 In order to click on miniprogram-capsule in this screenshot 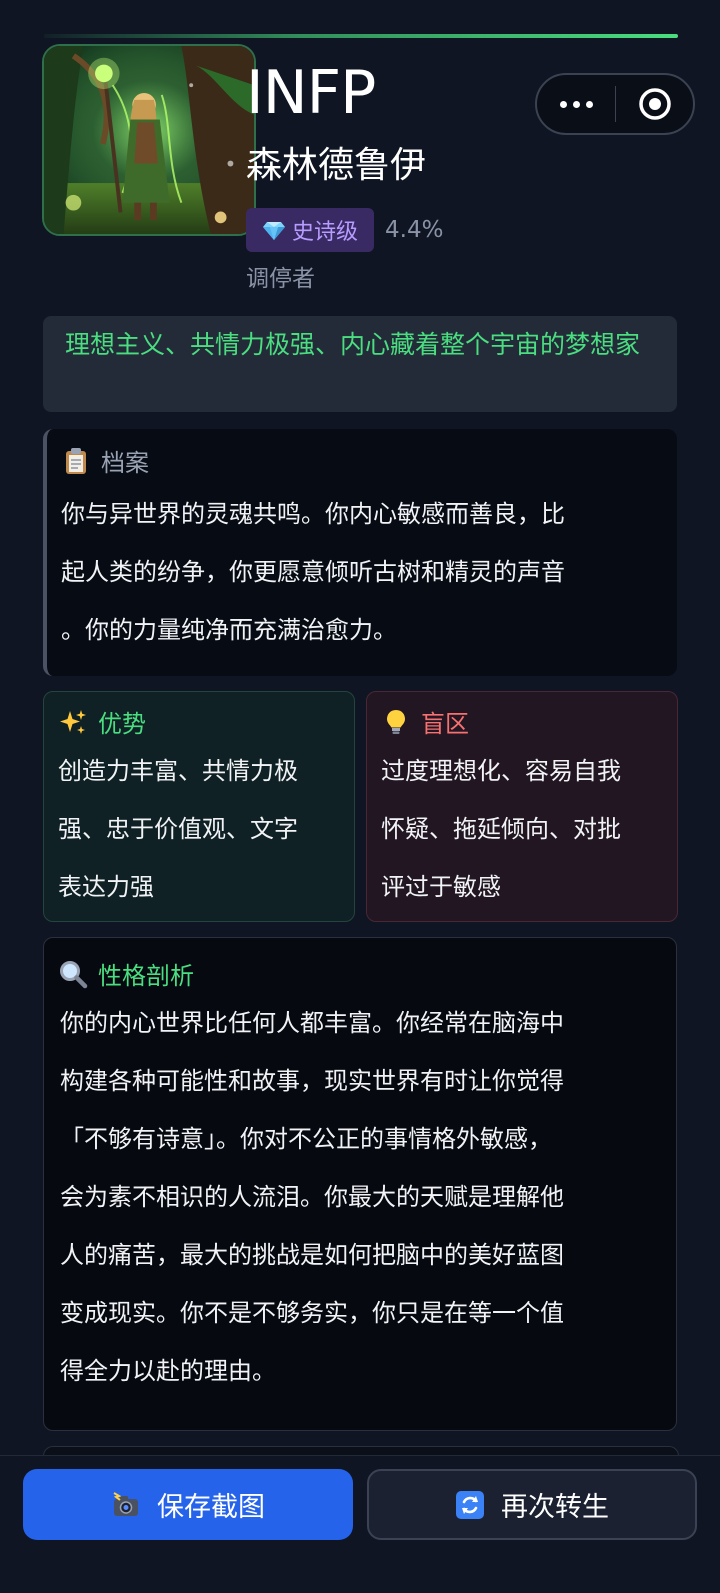, I will do `click(615, 104)`.